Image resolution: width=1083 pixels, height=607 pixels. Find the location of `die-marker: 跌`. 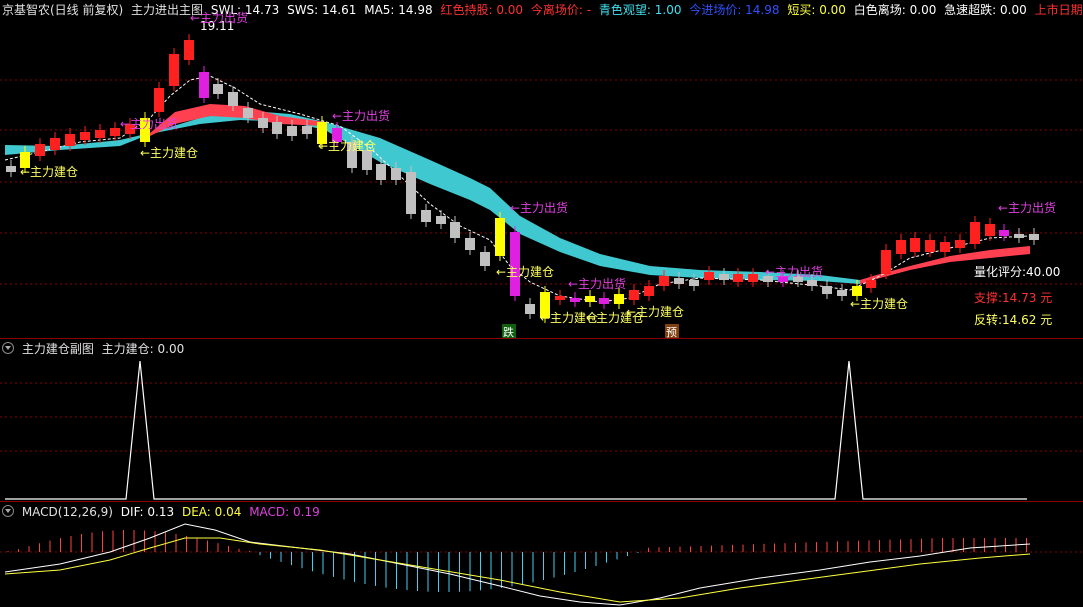

die-marker: 跌 is located at coordinates (509, 331).